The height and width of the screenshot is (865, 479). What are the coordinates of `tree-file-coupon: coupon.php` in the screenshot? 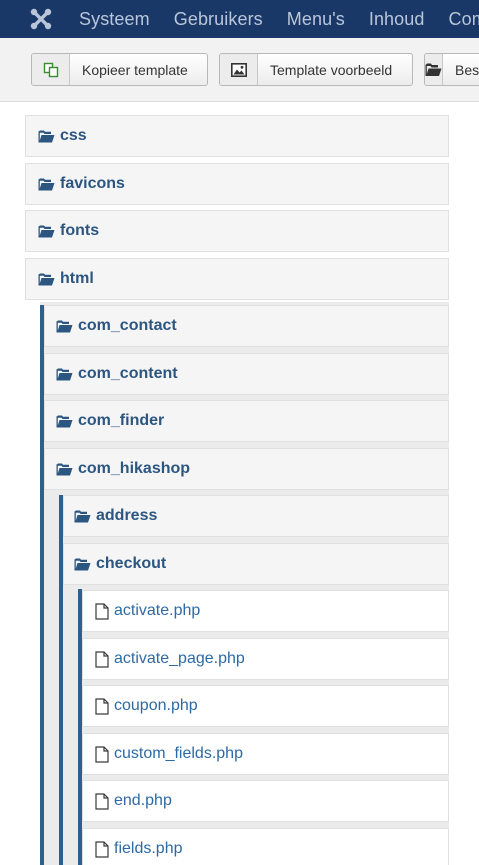 It's located at (265, 706).